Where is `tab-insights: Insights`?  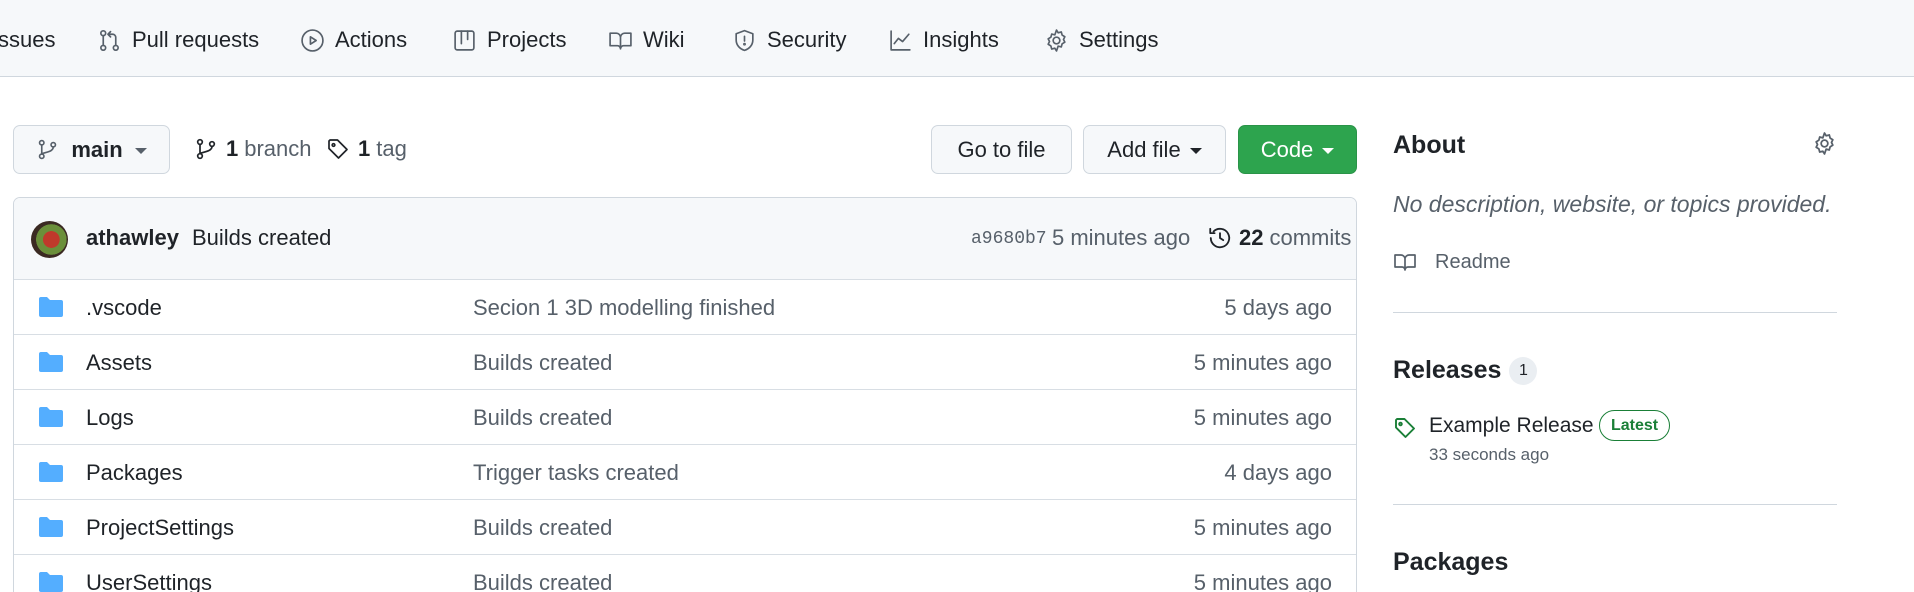
tab-insights: Insights is located at coordinates (943, 40).